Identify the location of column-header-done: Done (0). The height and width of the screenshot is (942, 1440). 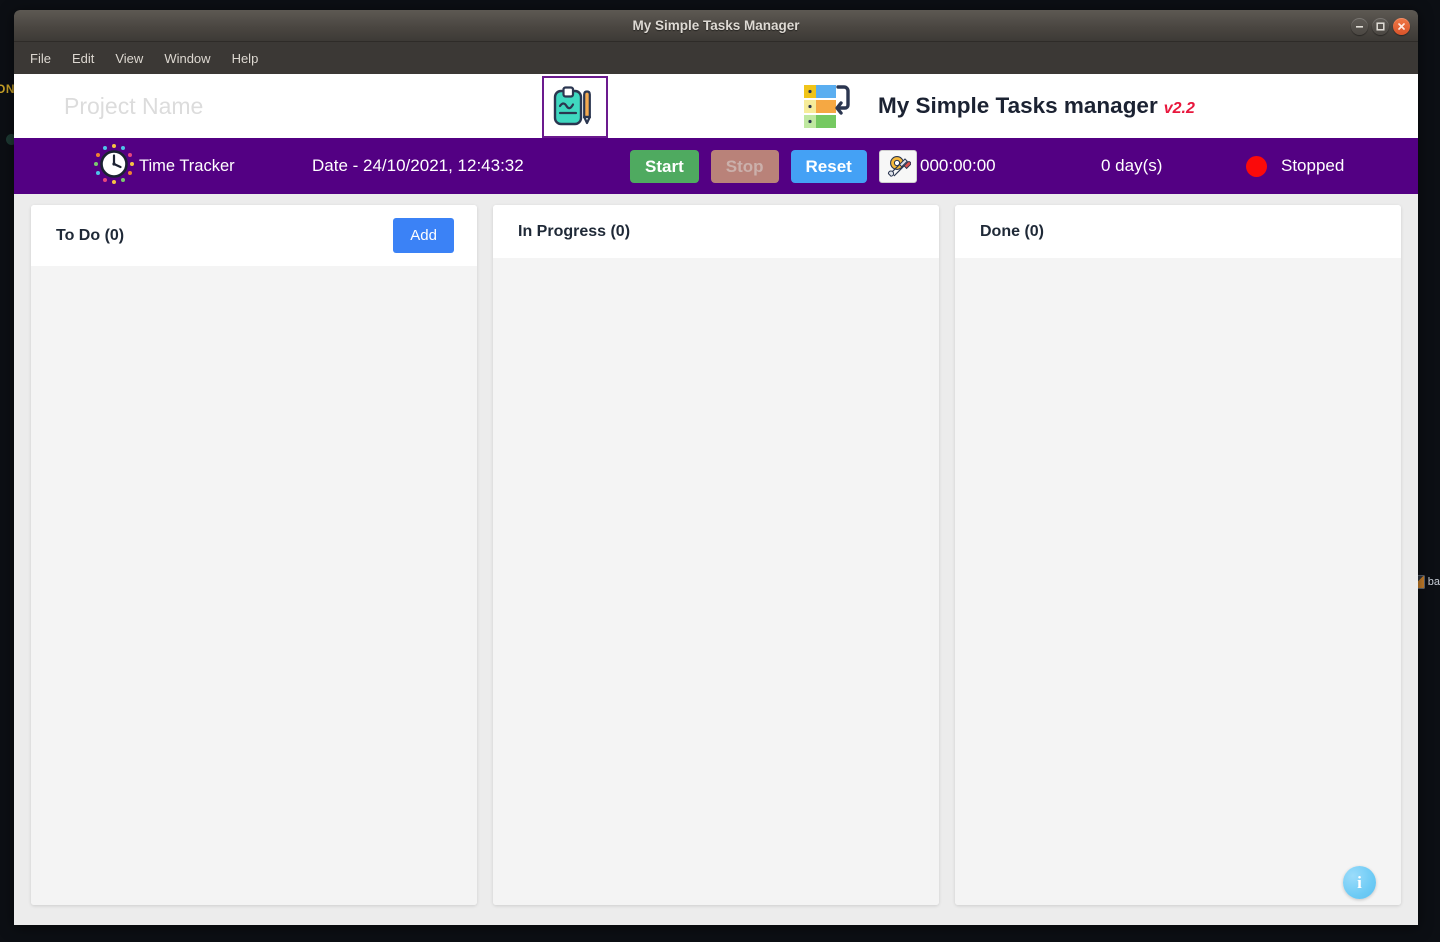
(1178, 231).